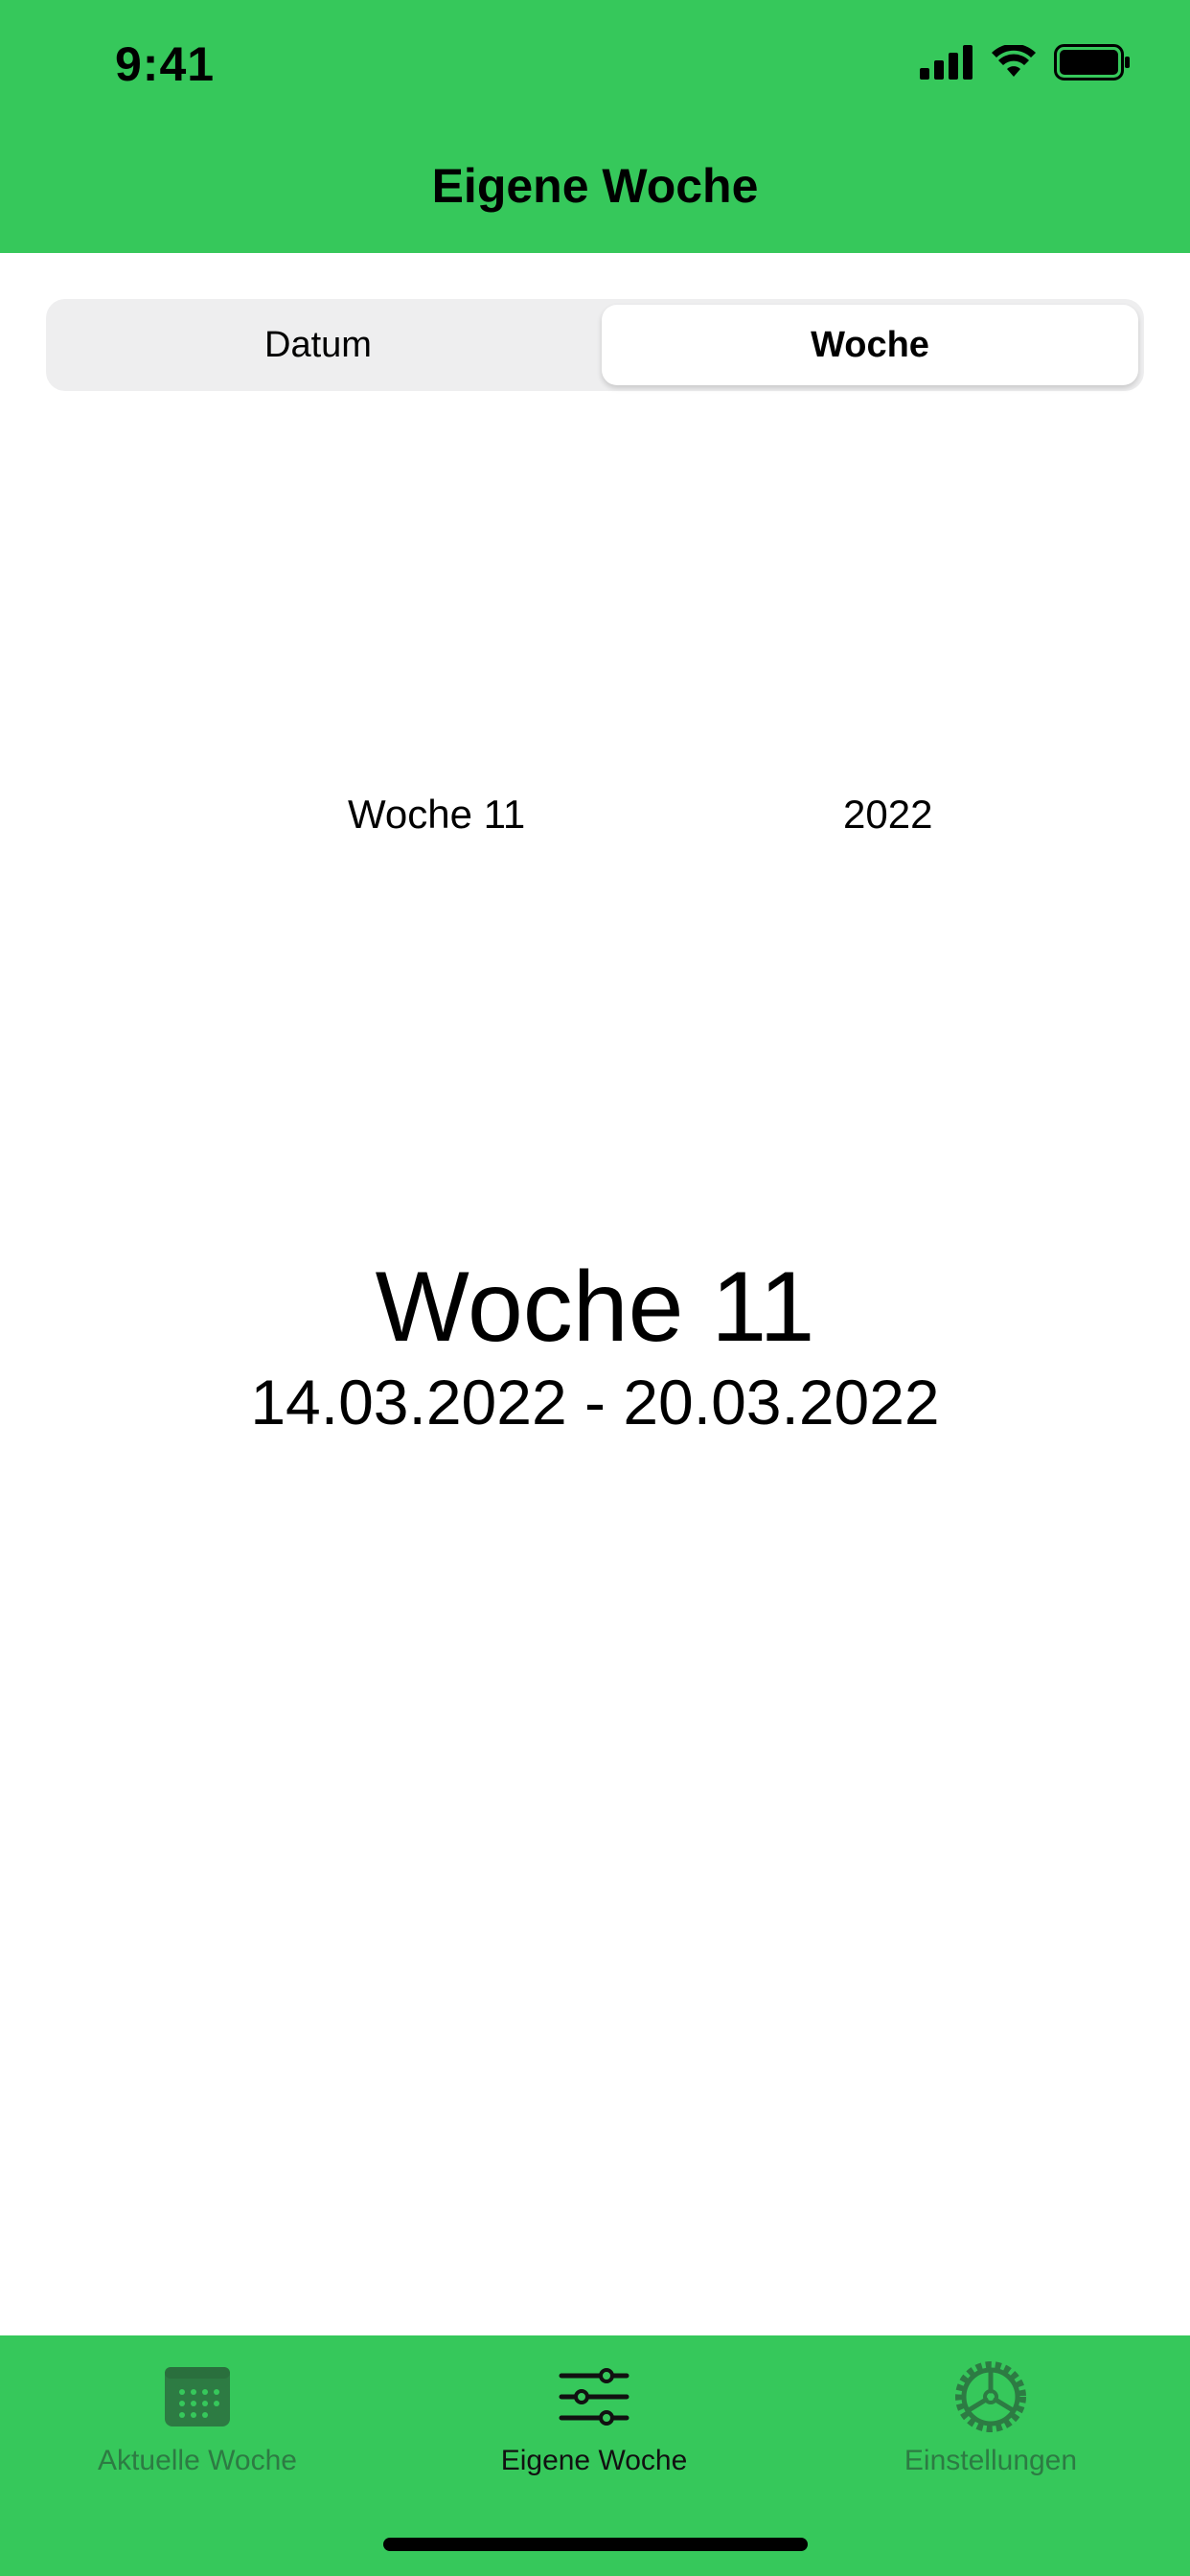  I want to click on calendar-icon, so click(198, 2396).